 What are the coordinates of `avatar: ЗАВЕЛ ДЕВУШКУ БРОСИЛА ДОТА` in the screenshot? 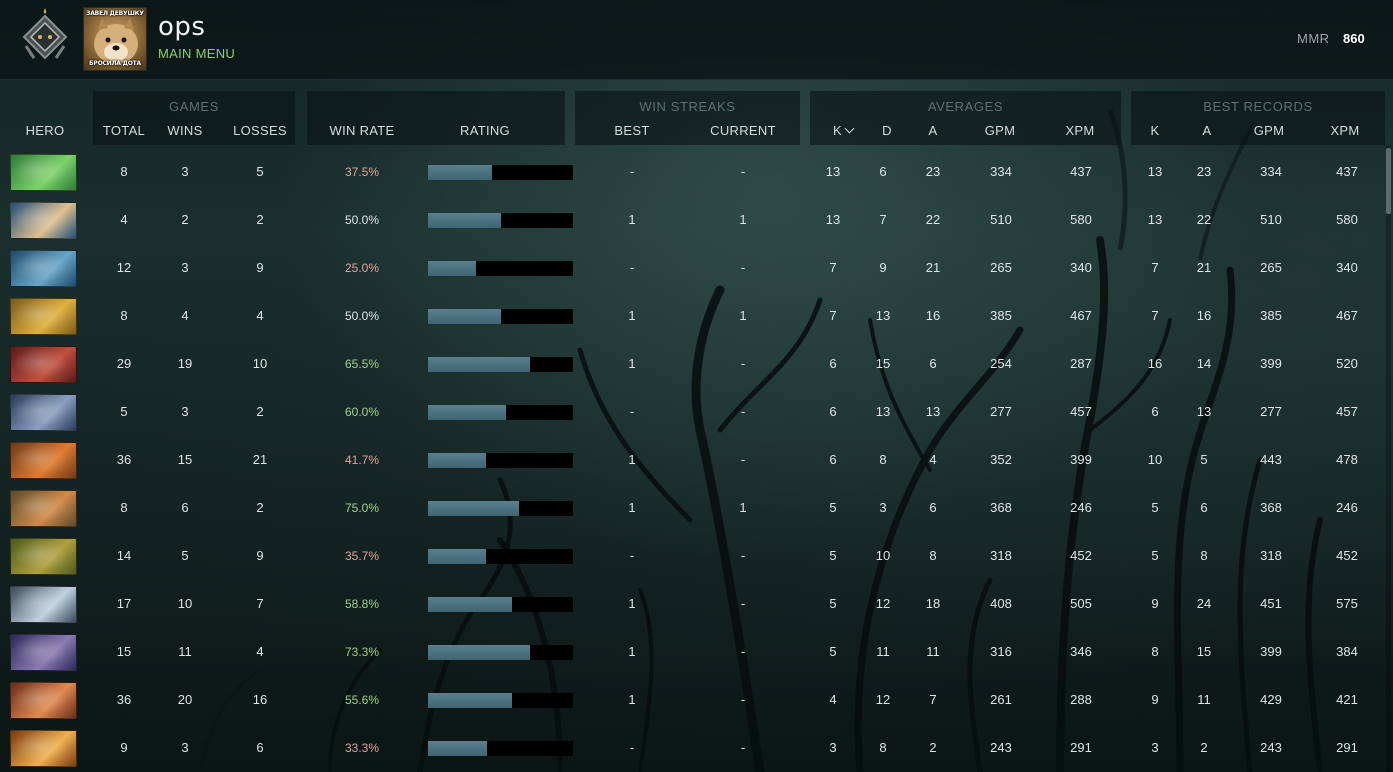 It's located at (115, 39).